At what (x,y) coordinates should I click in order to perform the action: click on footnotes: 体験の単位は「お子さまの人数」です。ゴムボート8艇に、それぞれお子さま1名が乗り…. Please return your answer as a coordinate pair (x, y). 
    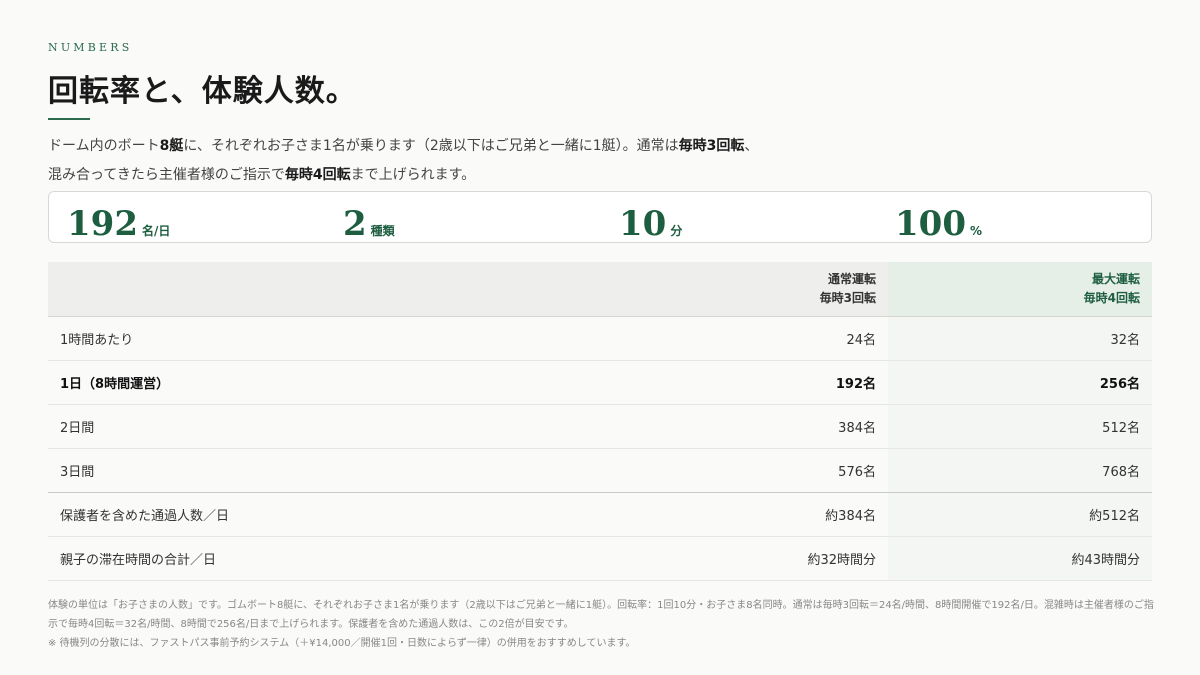
    Looking at the image, I should click on (603, 624).